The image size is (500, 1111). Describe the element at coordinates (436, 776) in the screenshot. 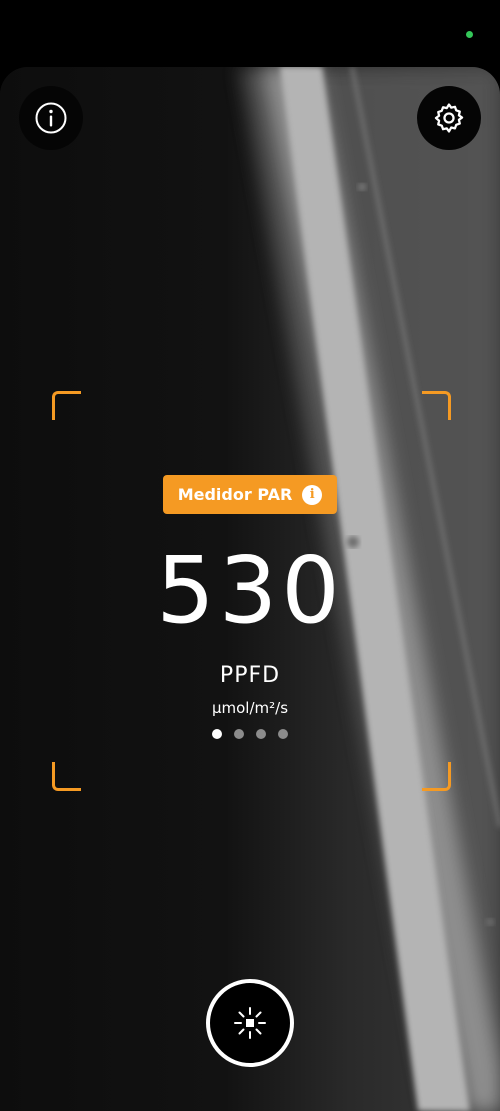

I see `frame-corner-bottom-right` at that location.